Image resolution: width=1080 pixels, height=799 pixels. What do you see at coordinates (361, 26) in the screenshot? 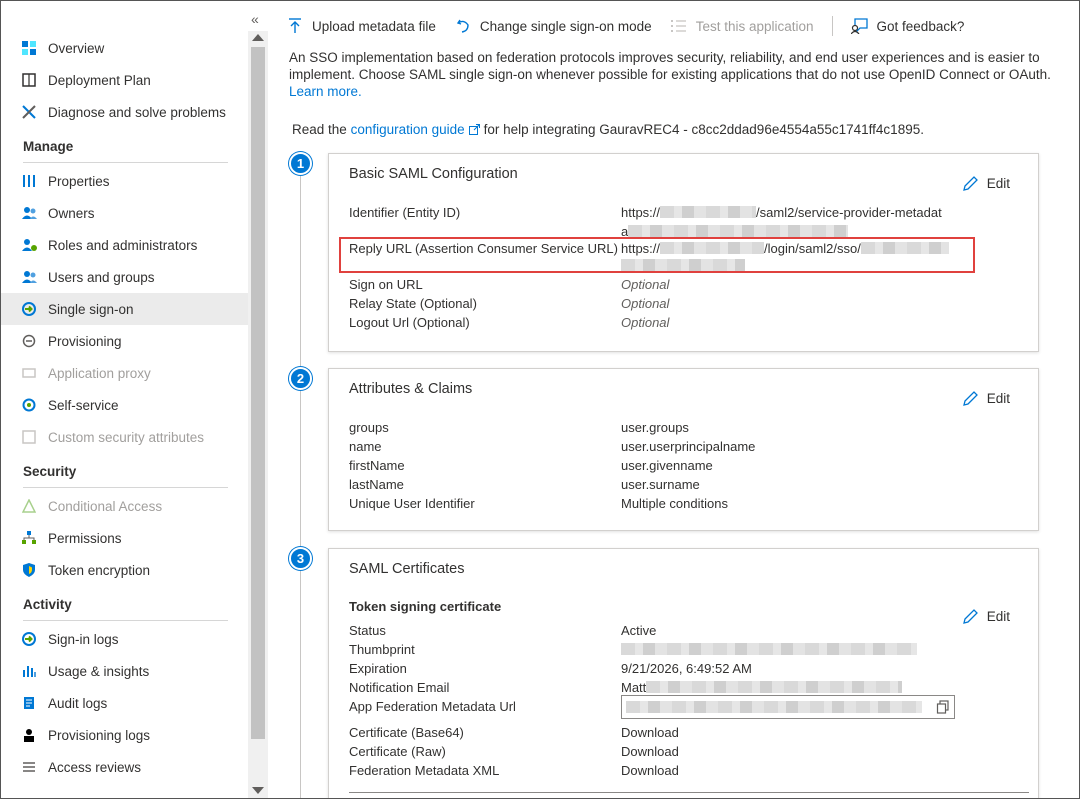
I see `upload-metadata-button: Upload metadata file` at bounding box center [361, 26].